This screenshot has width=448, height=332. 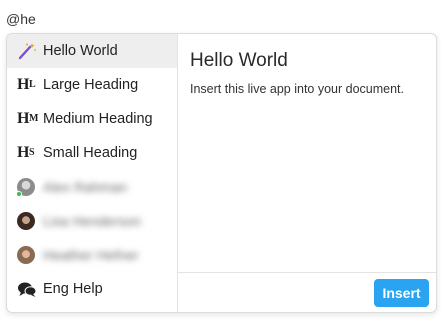 What do you see at coordinates (80, 51) in the screenshot?
I see `list-item-label: Hello World` at bounding box center [80, 51].